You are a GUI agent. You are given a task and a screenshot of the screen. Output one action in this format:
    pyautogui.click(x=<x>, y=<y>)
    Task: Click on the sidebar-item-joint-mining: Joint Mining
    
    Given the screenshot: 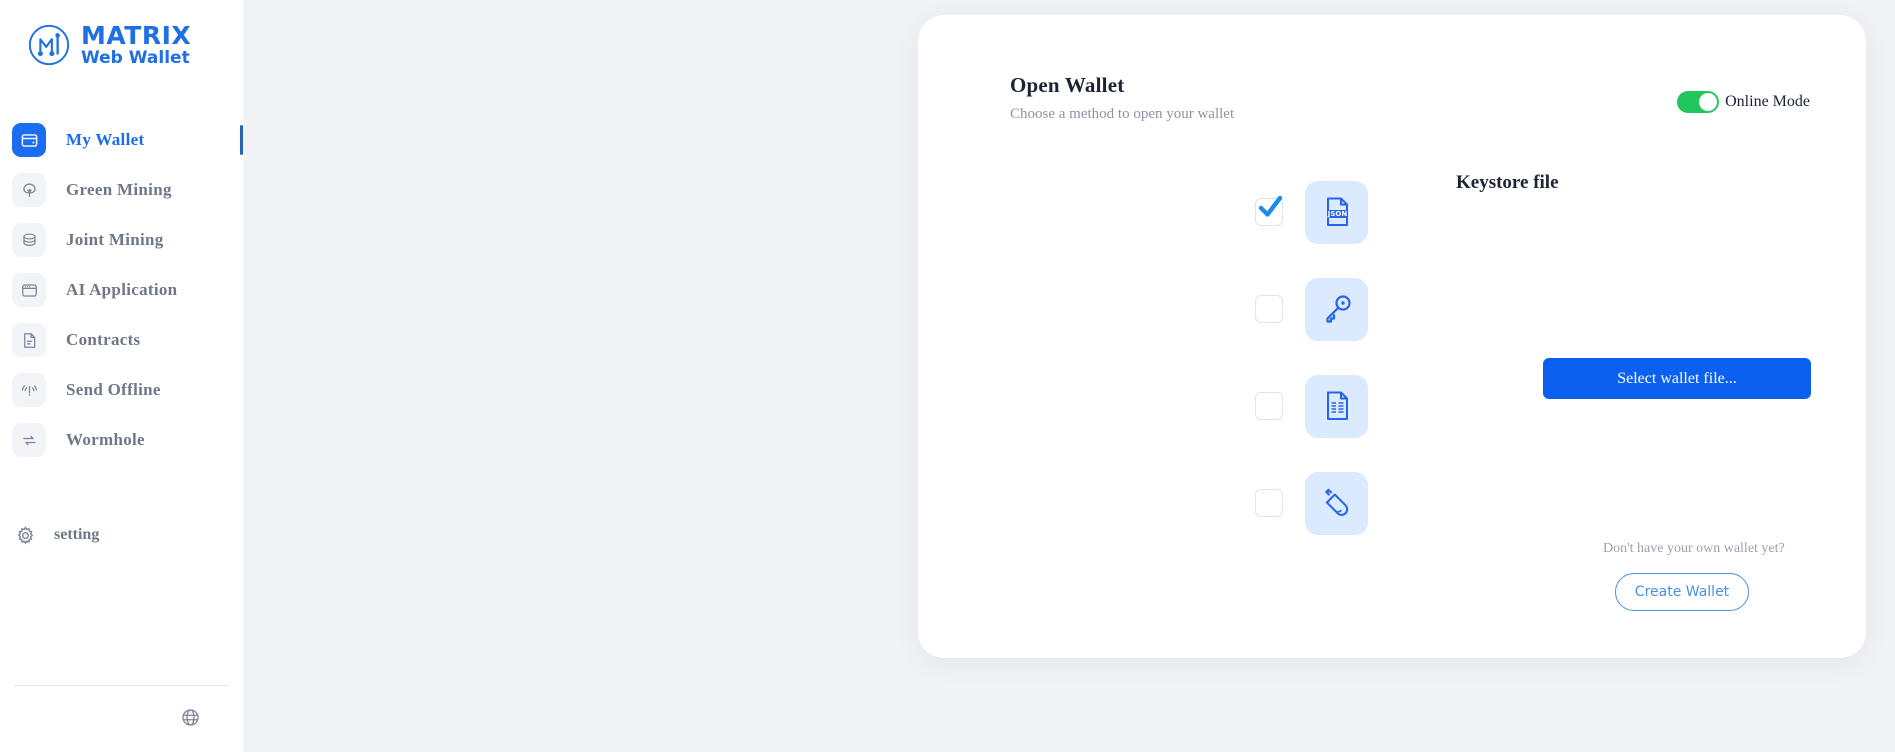 What is the action you would take?
    pyautogui.click(x=121, y=240)
    